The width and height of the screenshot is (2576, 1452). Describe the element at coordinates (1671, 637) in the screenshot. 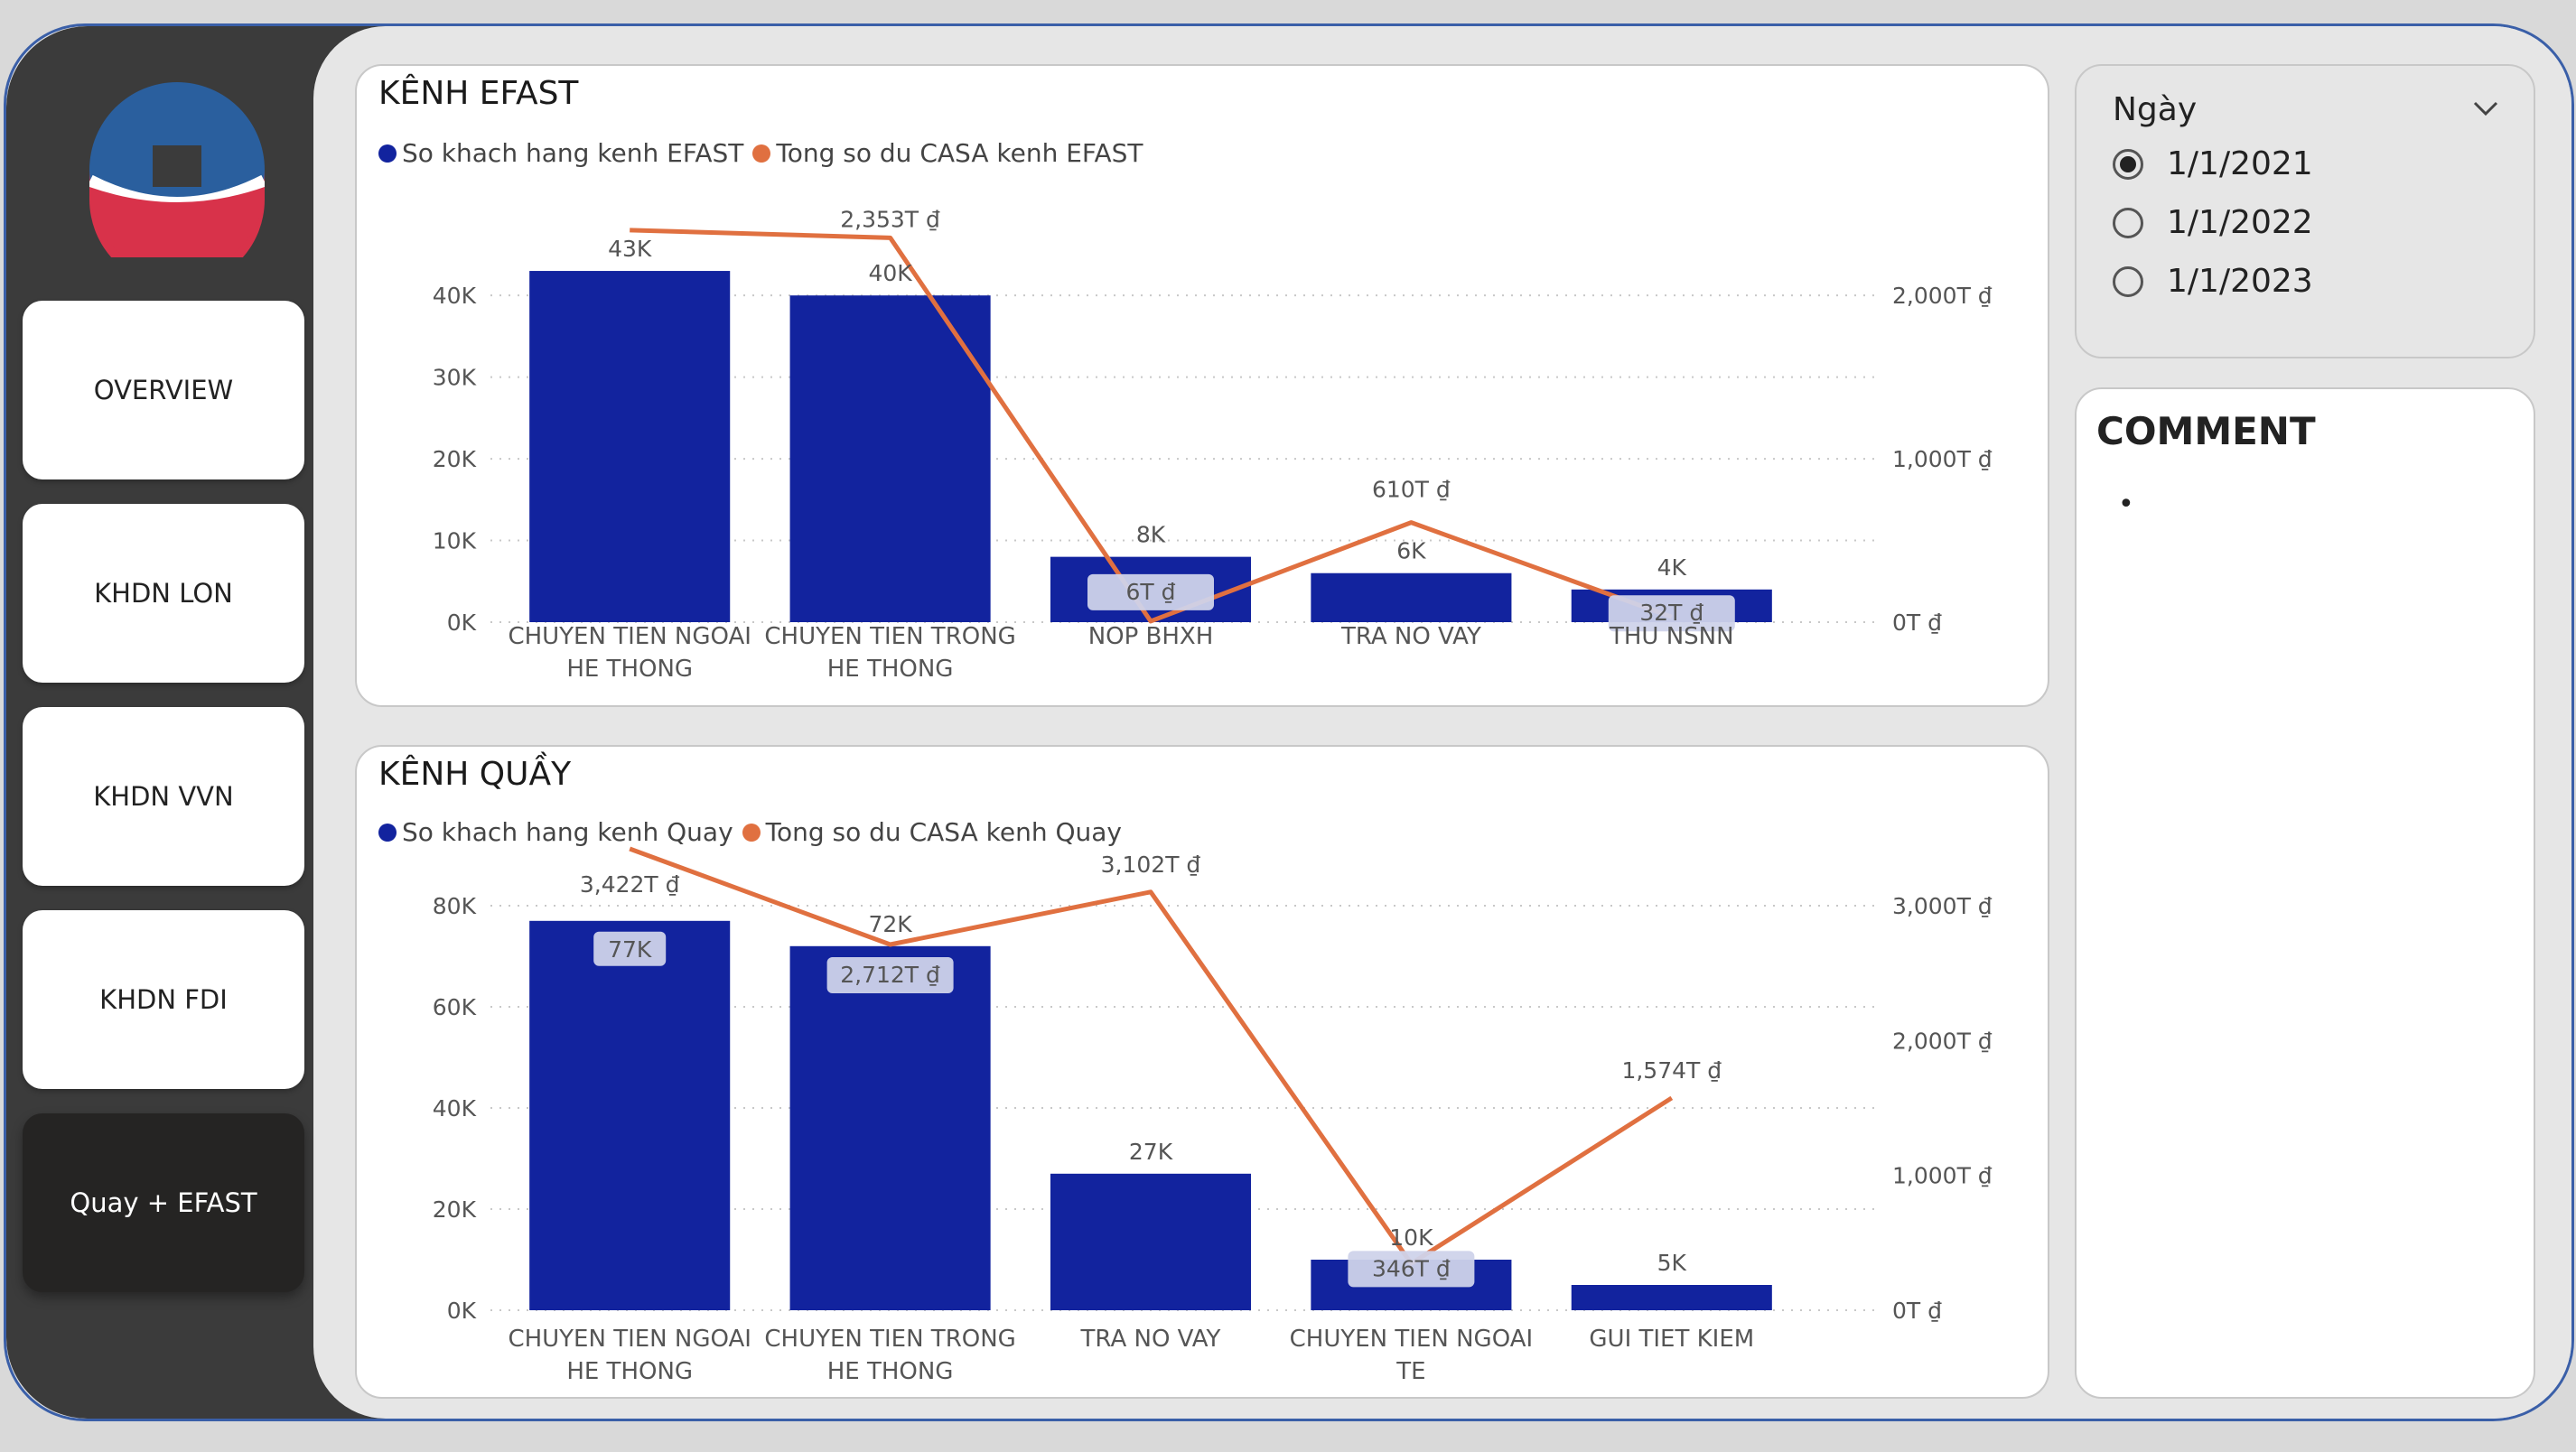

I see `x-axis-category-label: THU NSNN` at that location.